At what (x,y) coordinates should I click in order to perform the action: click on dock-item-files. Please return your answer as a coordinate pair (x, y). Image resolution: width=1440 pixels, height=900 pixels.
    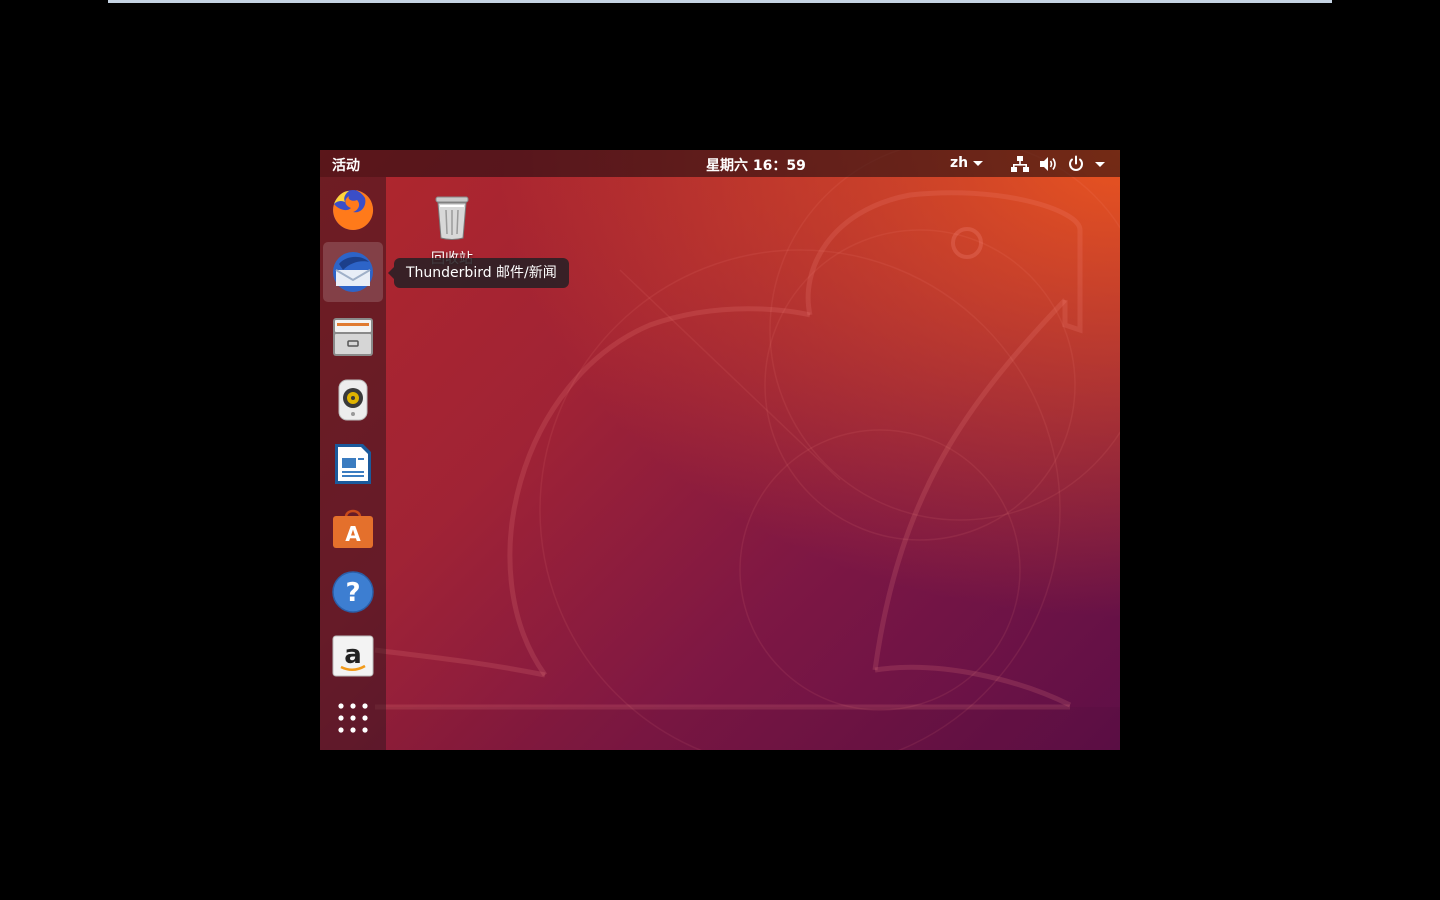
    Looking at the image, I should click on (353, 336).